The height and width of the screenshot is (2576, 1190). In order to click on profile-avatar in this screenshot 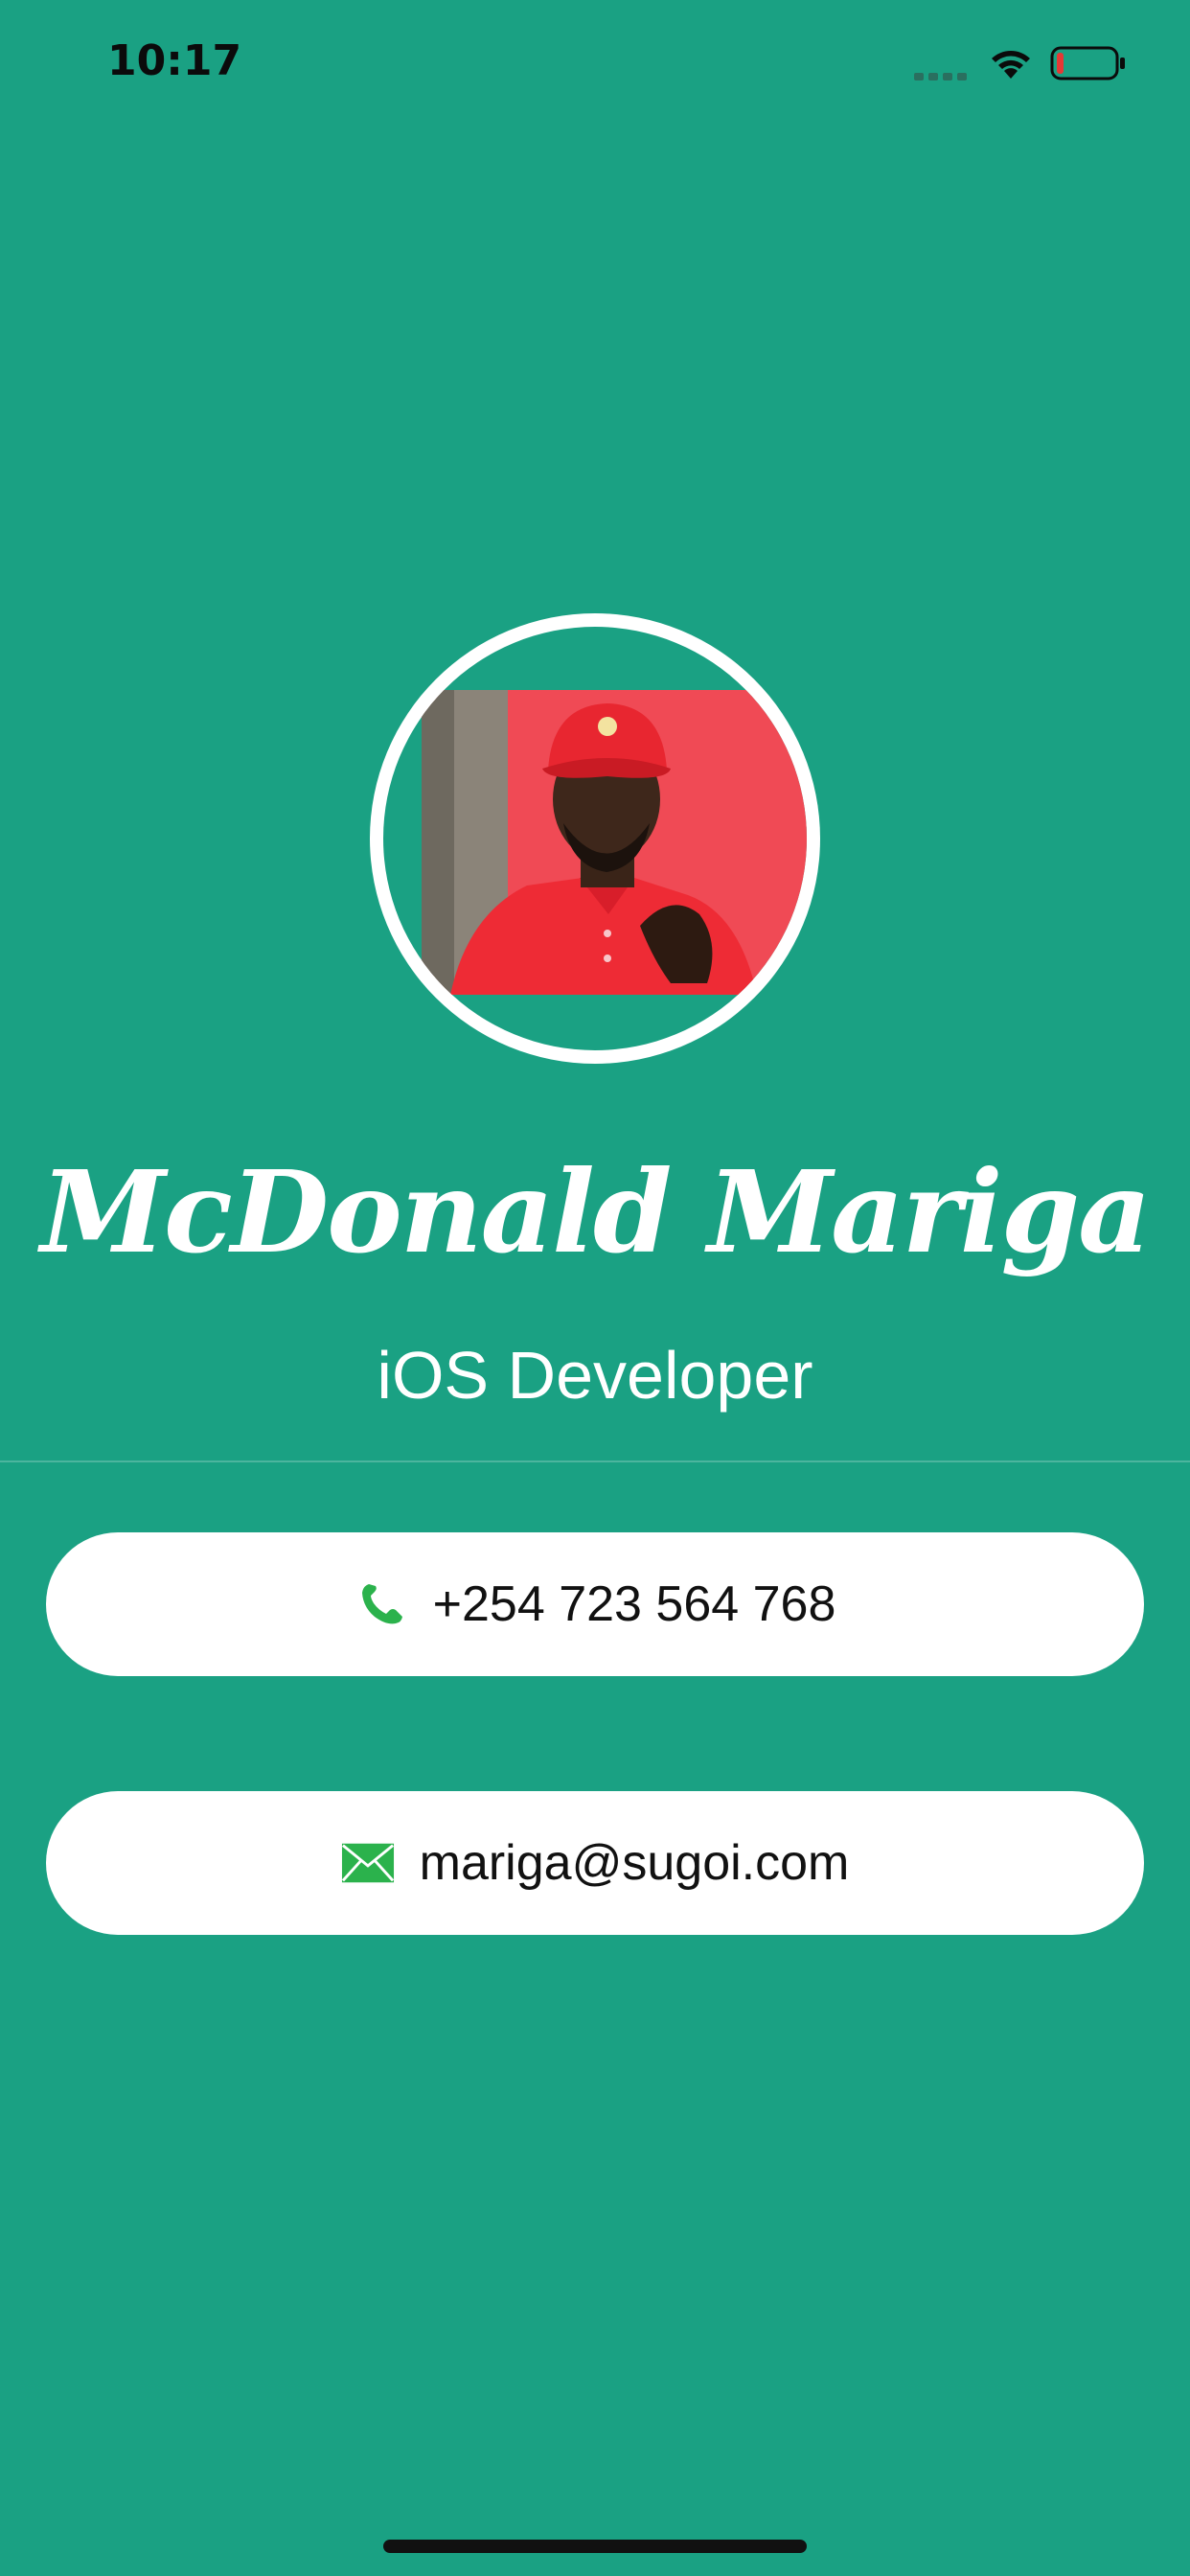, I will do `click(595, 838)`.